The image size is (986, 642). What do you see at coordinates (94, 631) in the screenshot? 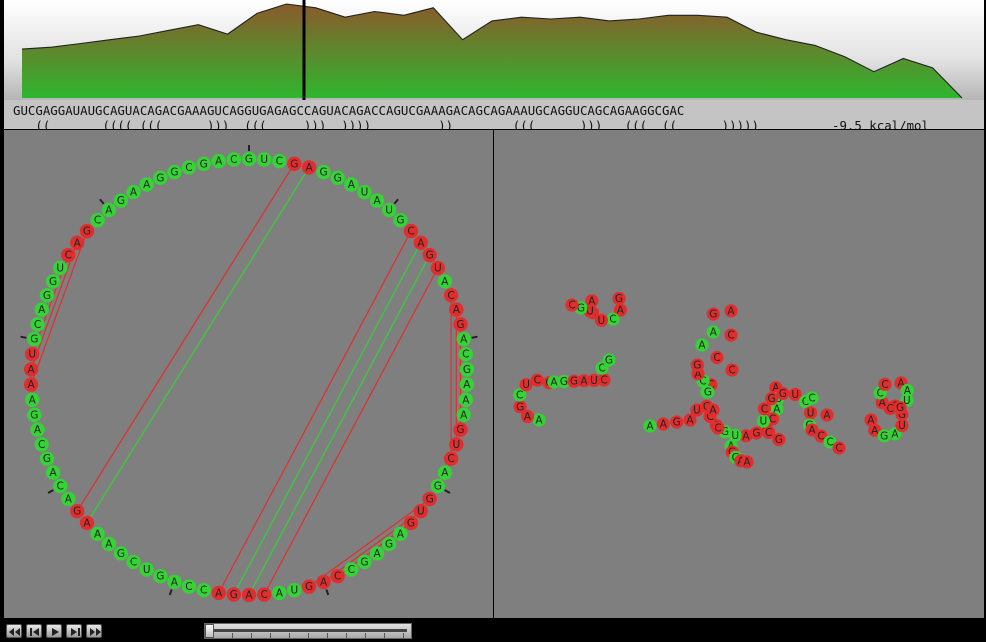
I see `last-frame-button` at bounding box center [94, 631].